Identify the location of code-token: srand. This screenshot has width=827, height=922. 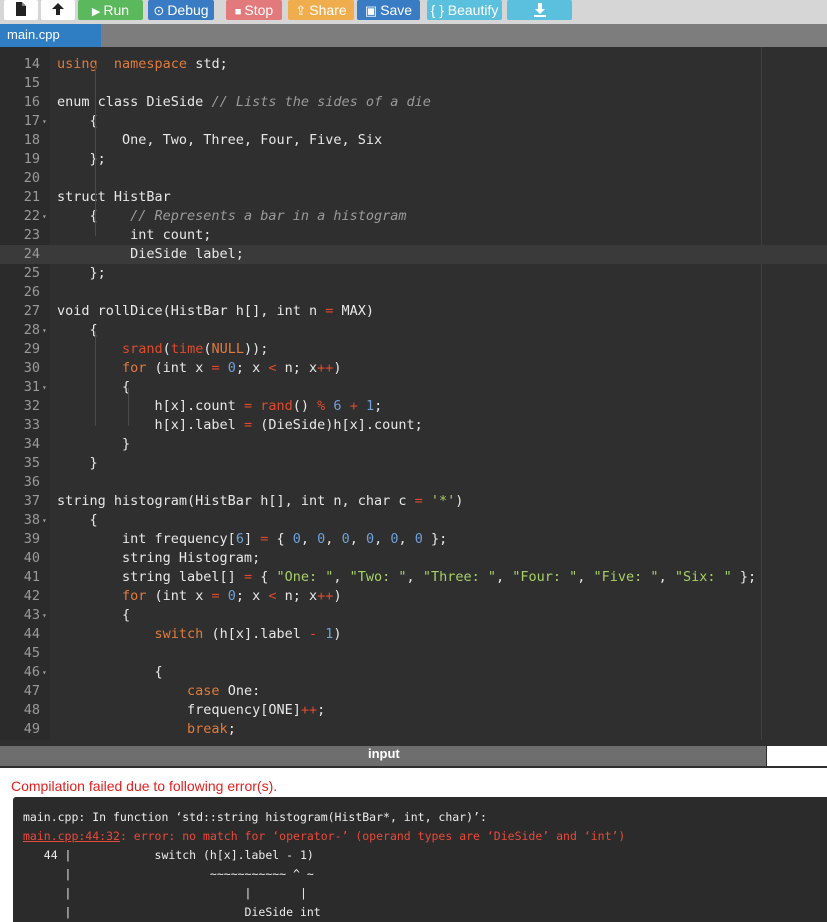
(142, 349).